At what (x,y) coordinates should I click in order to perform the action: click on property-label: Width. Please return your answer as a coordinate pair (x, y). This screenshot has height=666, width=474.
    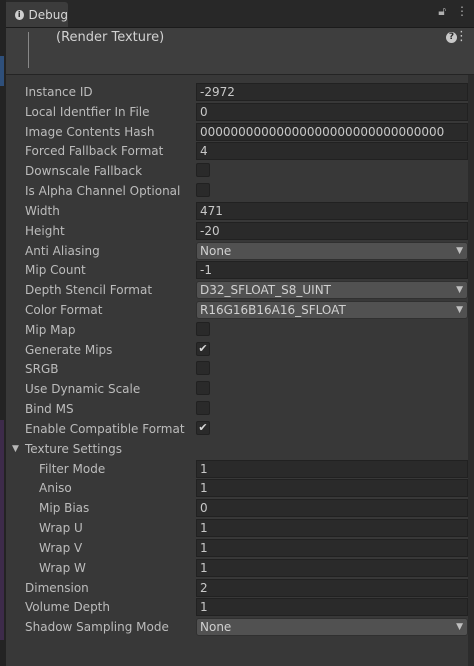
    Looking at the image, I should click on (42, 210).